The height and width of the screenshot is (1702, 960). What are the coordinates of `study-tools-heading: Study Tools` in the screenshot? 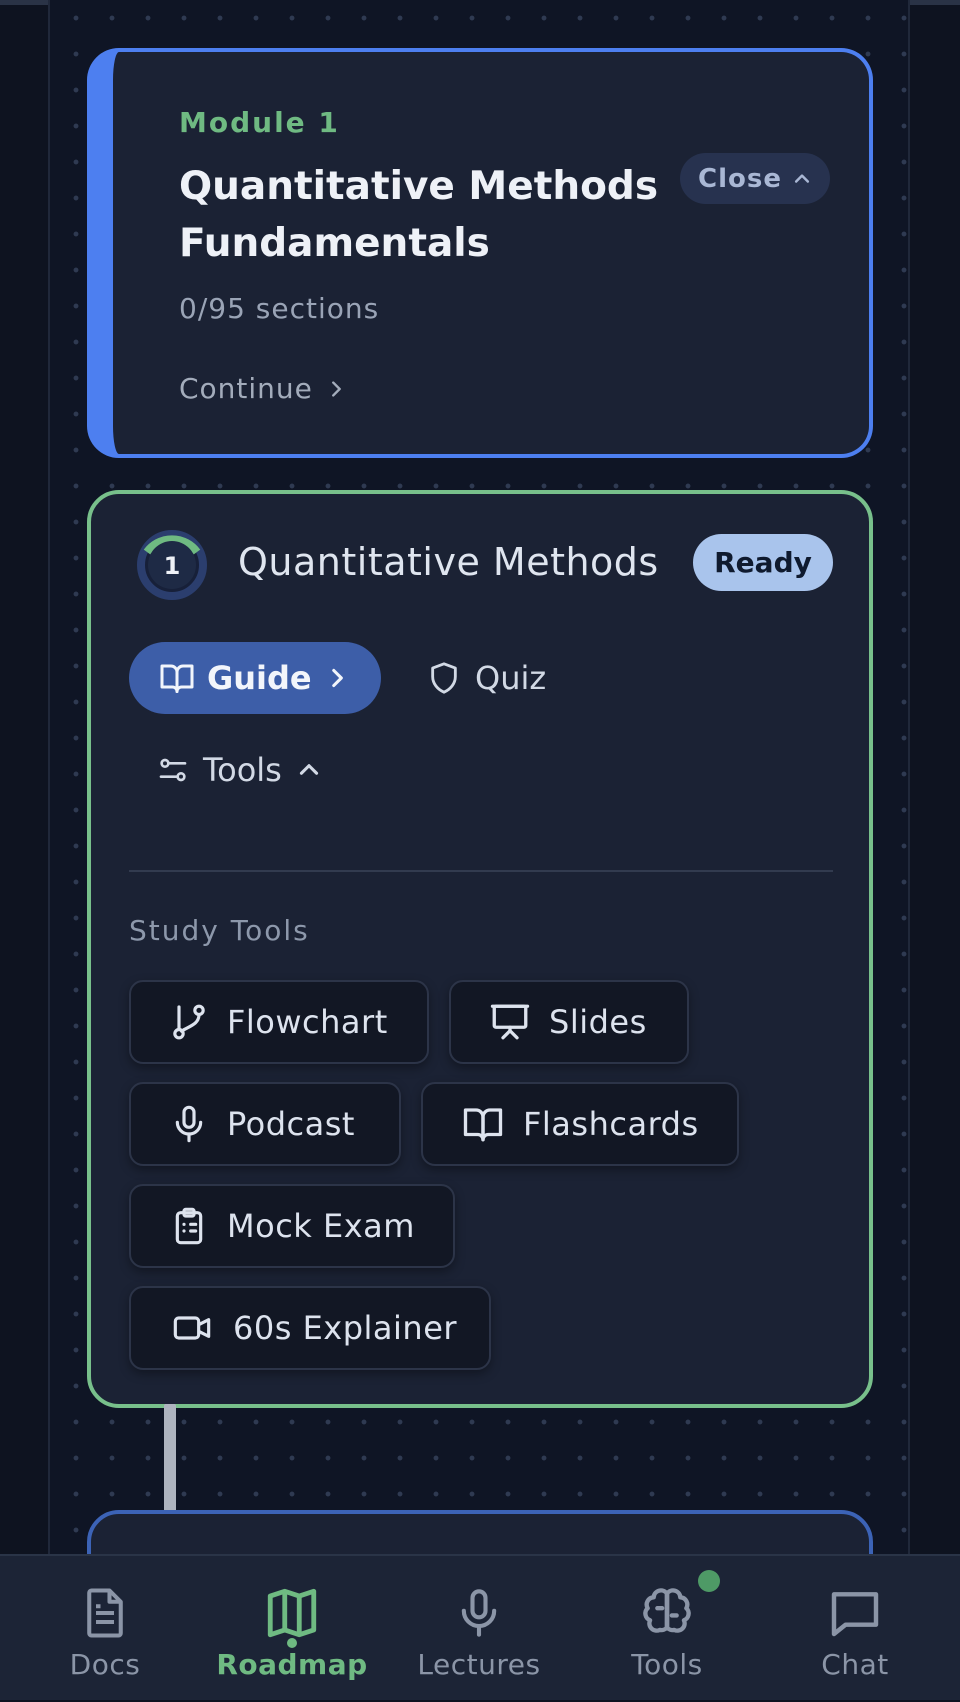 It's located at (219, 930).